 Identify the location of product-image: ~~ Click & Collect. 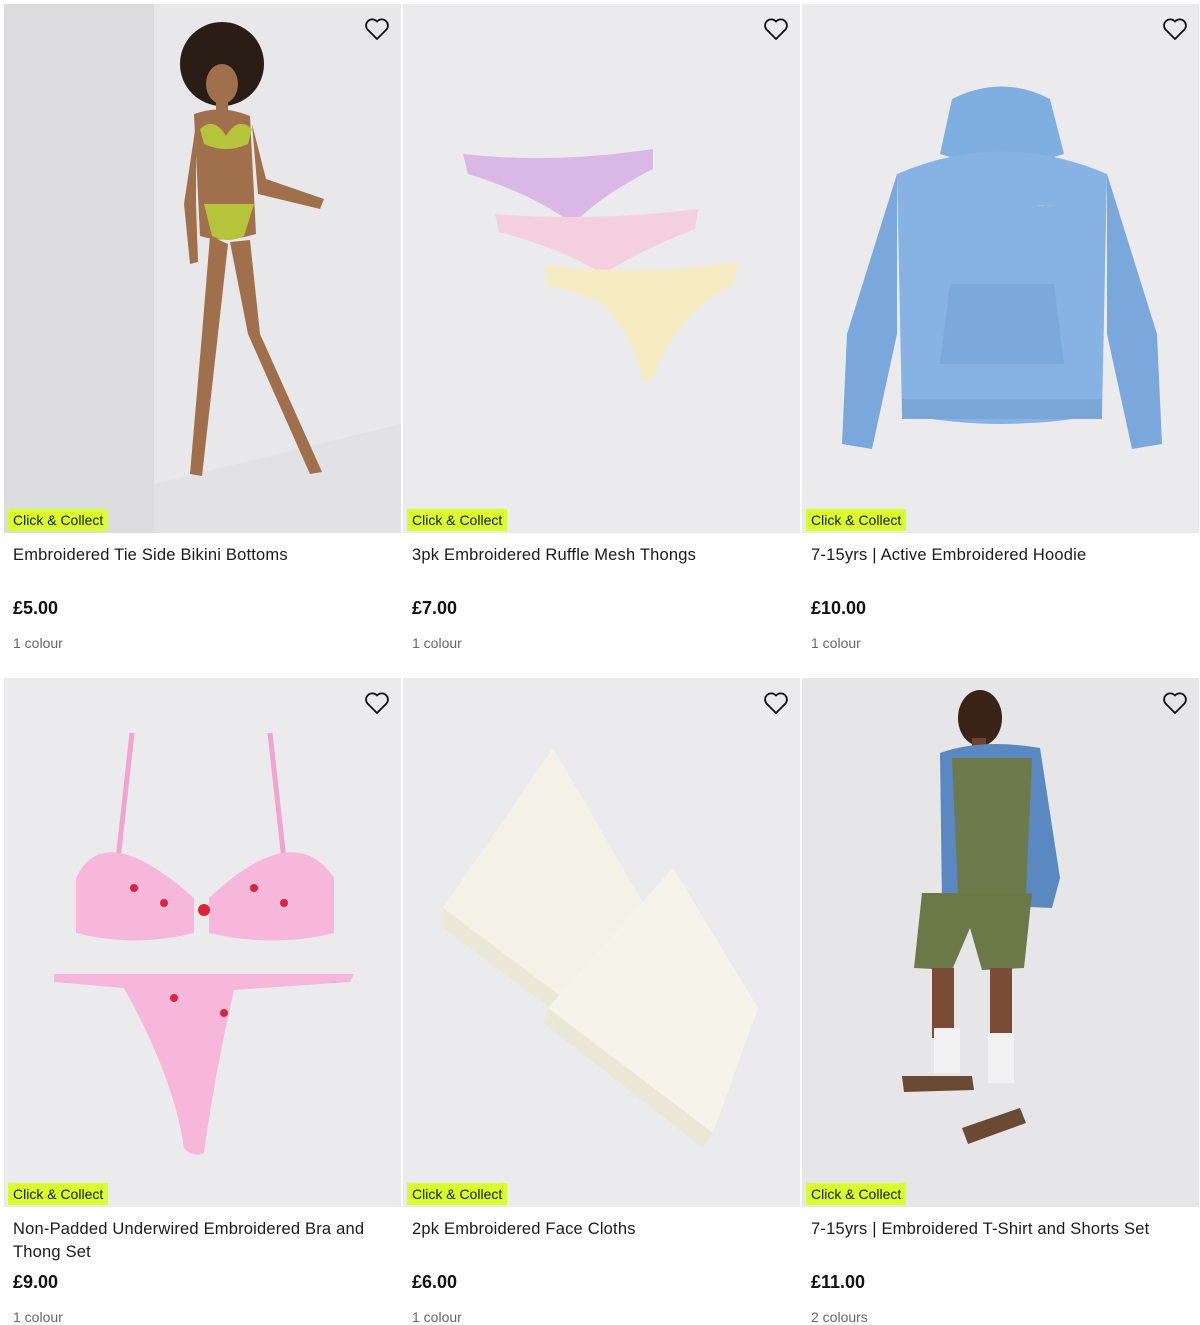
(1000, 268).